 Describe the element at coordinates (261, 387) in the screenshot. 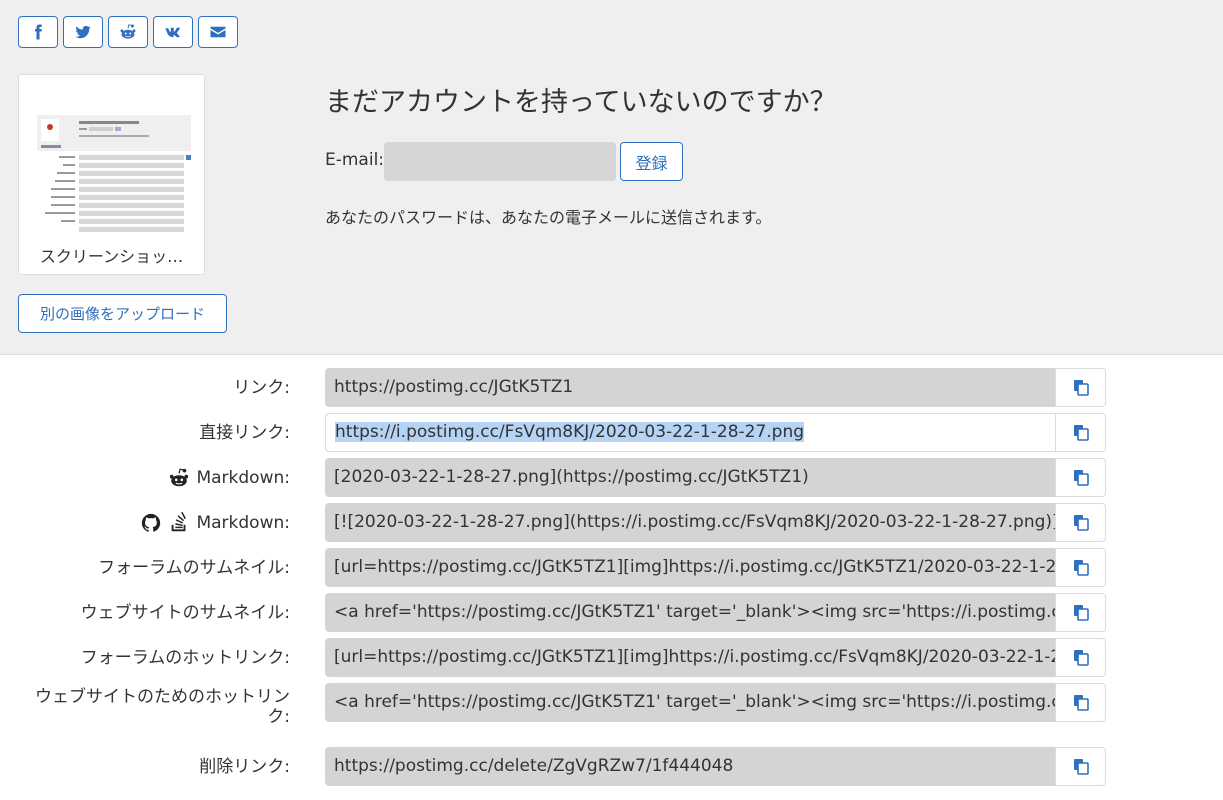

I see `link-label: リンク:` at that location.